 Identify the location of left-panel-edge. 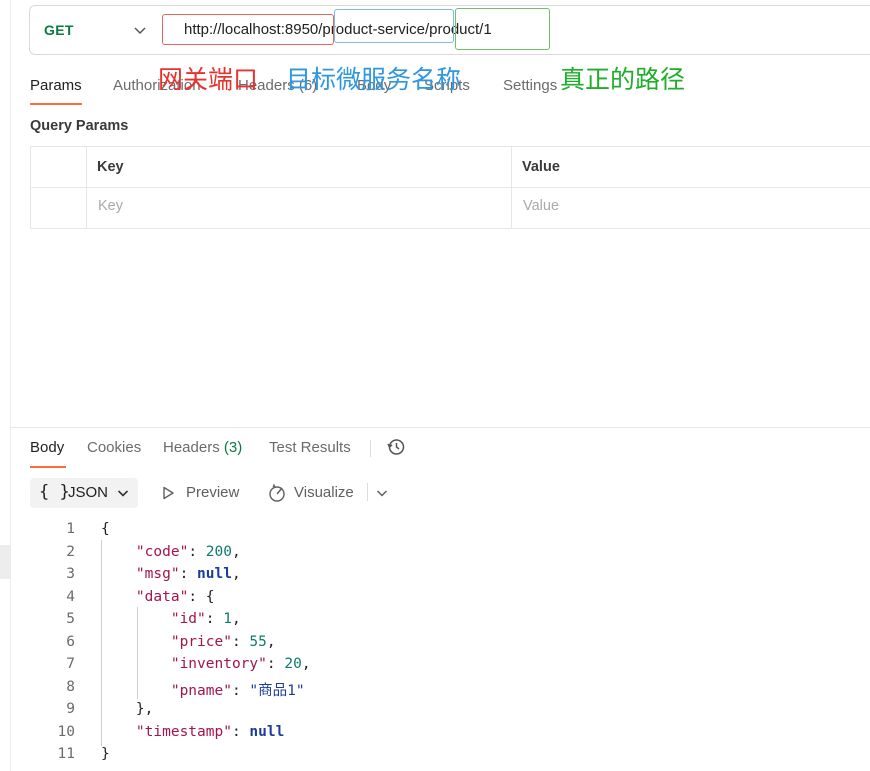
(5, 385).